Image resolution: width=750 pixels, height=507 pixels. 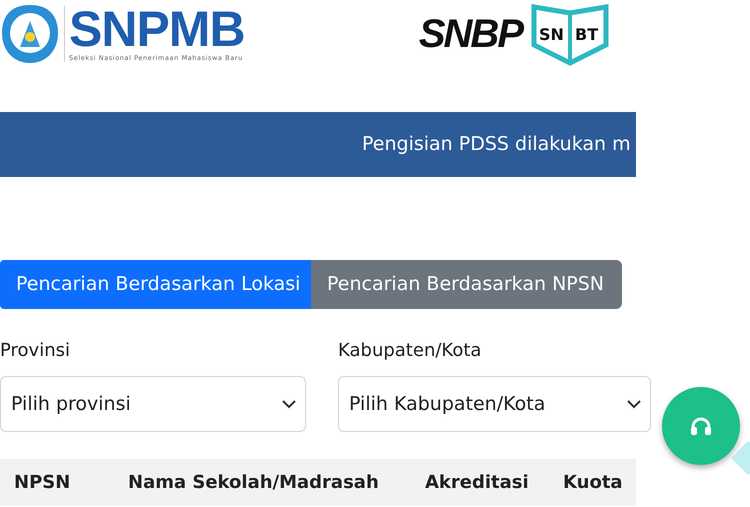 What do you see at coordinates (593, 483) in the screenshot?
I see `column-header: Kuota` at bounding box center [593, 483].